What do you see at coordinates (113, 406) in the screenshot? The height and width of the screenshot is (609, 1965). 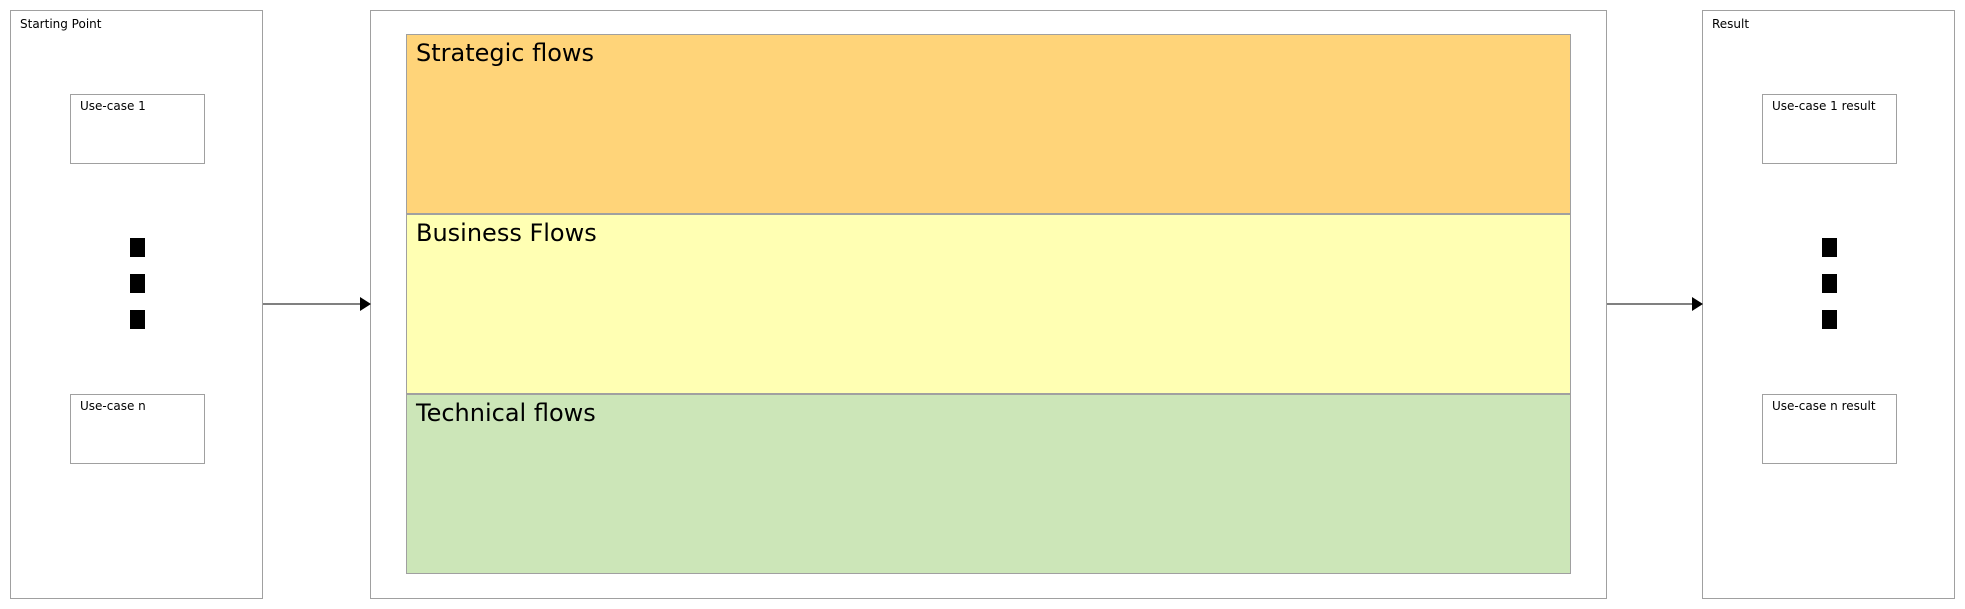 I see `use-case-n-label: Use-case n` at bounding box center [113, 406].